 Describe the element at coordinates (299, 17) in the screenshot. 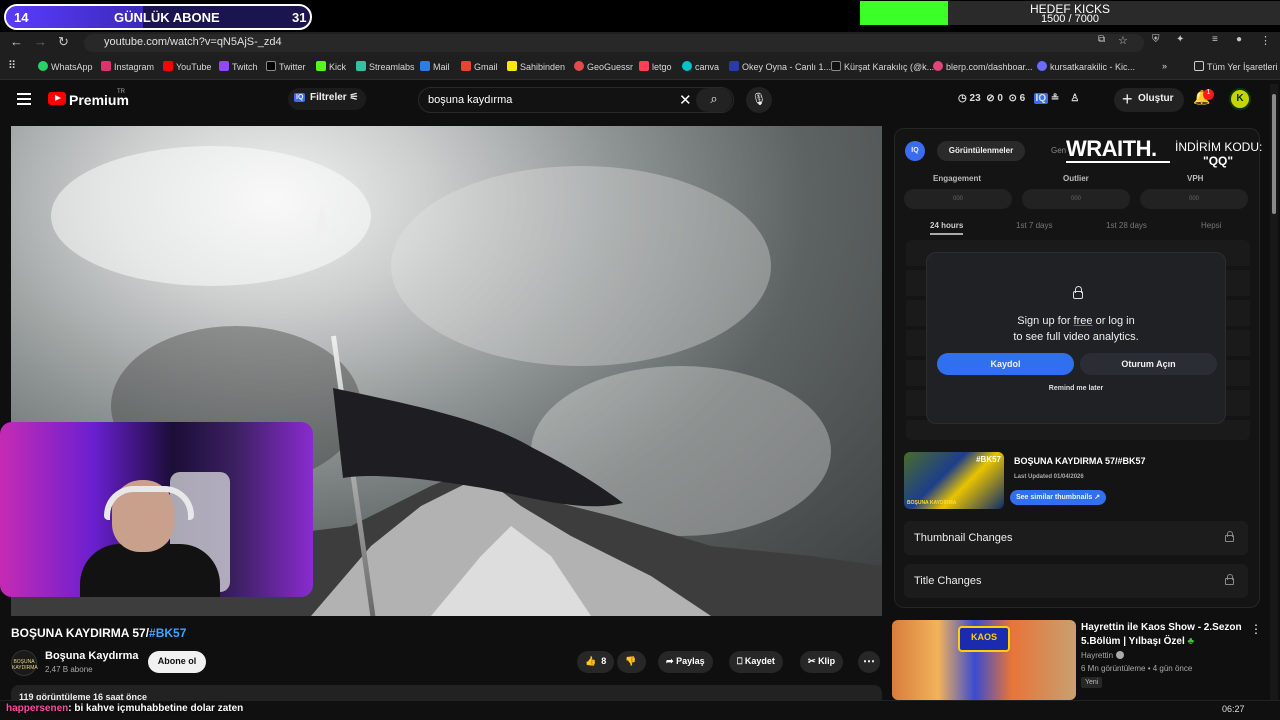

I see `sub-goal-target: 31` at that location.